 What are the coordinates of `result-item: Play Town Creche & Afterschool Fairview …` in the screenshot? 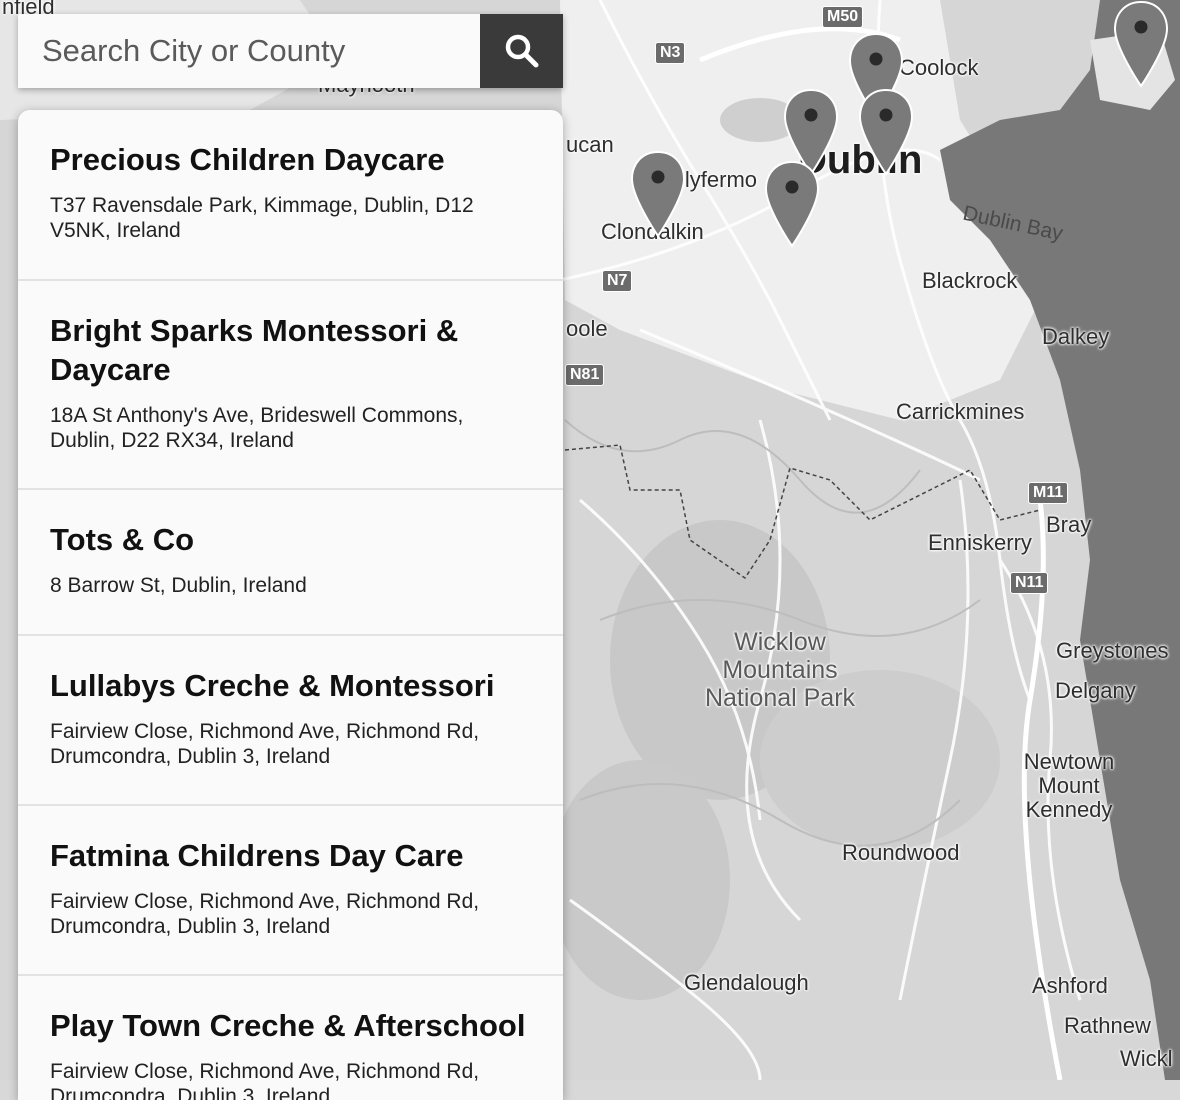 It's located at (290, 1038).